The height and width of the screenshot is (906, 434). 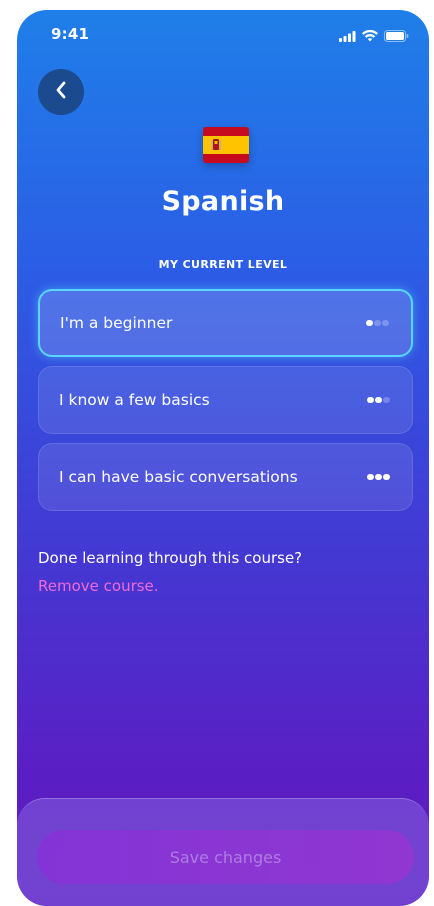 What do you see at coordinates (225, 857) in the screenshot?
I see `save-changes-button: Save changes` at bounding box center [225, 857].